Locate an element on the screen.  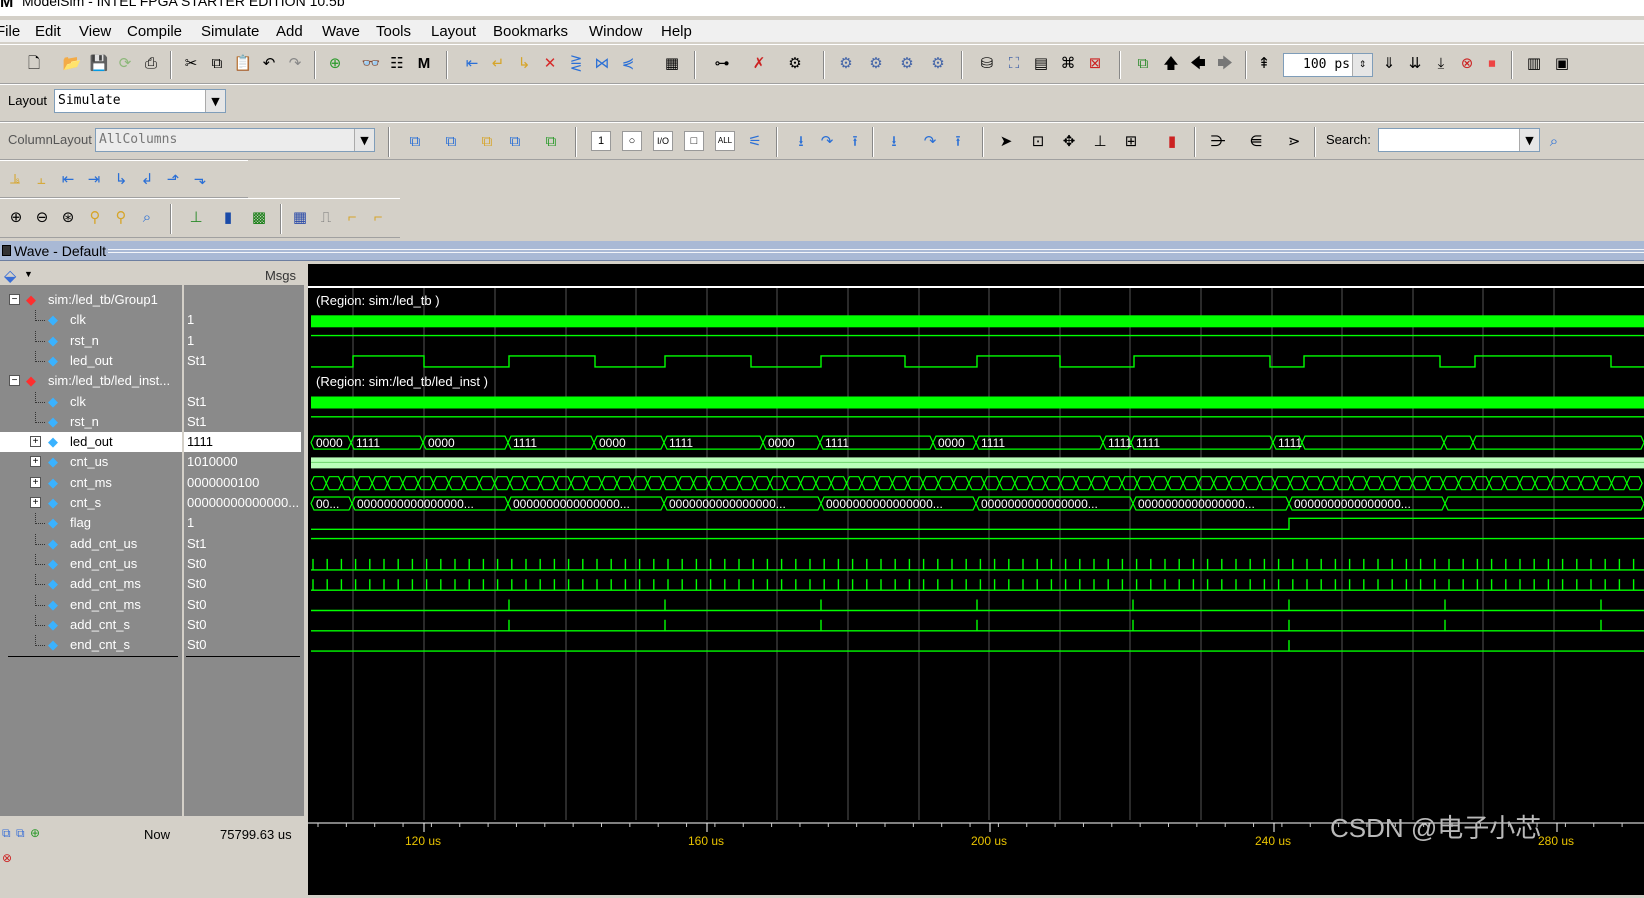
menu-view: View is located at coordinates (95, 31).